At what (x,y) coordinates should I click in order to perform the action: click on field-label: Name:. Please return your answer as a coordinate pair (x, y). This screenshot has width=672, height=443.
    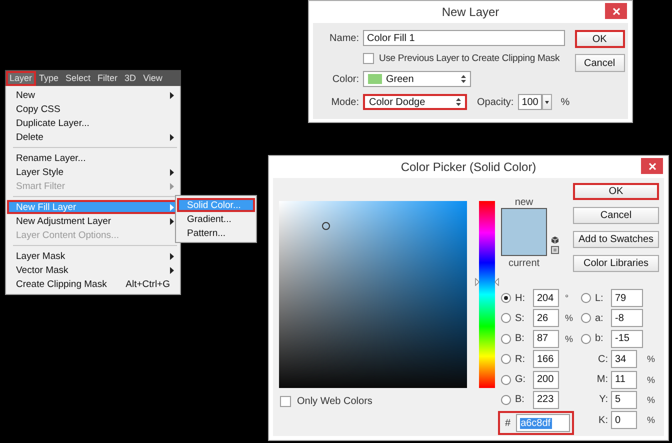
    Looking at the image, I should click on (343, 38).